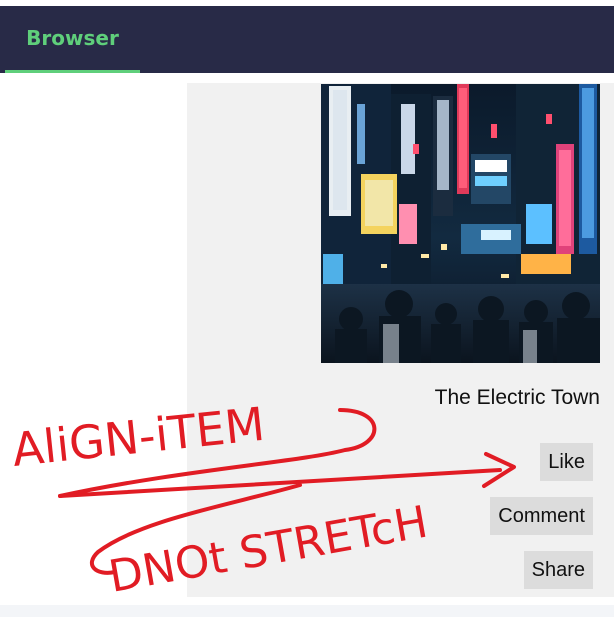 The width and height of the screenshot is (614, 617). I want to click on comment-button: Comment, so click(541, 516).